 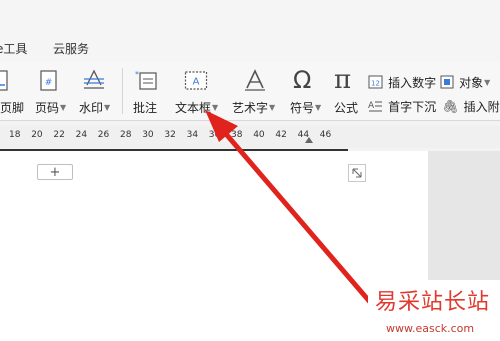 I want to click on site-watermark-url: www.easck.com, so click(x=430, y=328).